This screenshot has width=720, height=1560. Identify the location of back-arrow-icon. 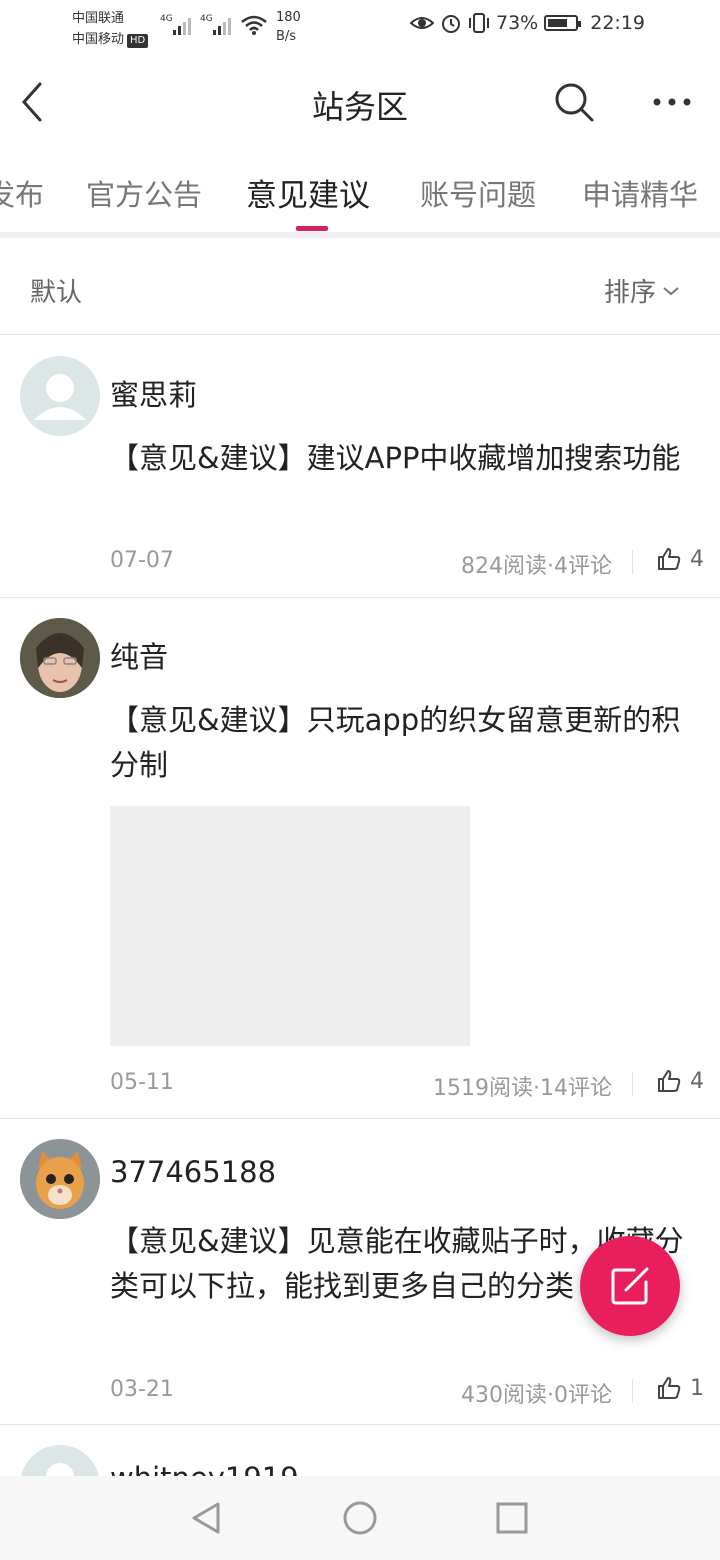
(38, 102).